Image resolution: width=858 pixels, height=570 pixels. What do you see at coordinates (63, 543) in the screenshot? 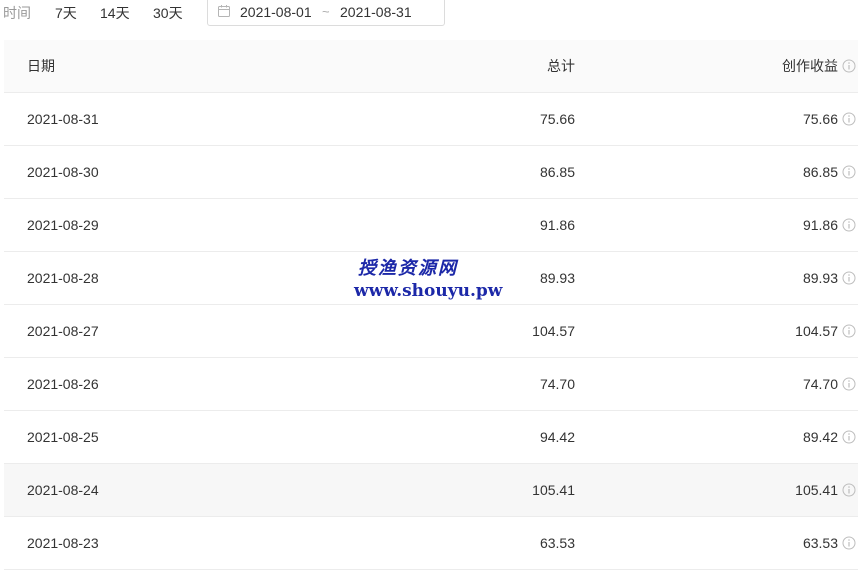
I see `row-date: 2021-08-23` at bounding box center [63, 543].